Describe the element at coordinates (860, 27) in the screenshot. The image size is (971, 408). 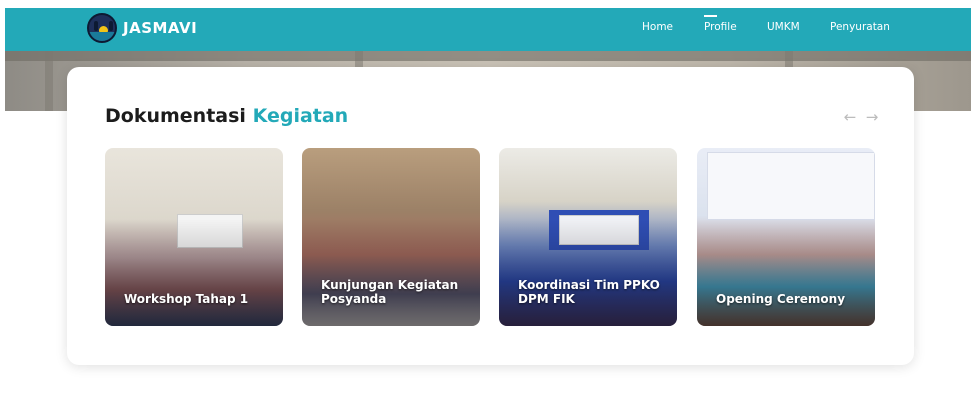
I see `nav-link-penyuratan: Penyuratan` at that location.